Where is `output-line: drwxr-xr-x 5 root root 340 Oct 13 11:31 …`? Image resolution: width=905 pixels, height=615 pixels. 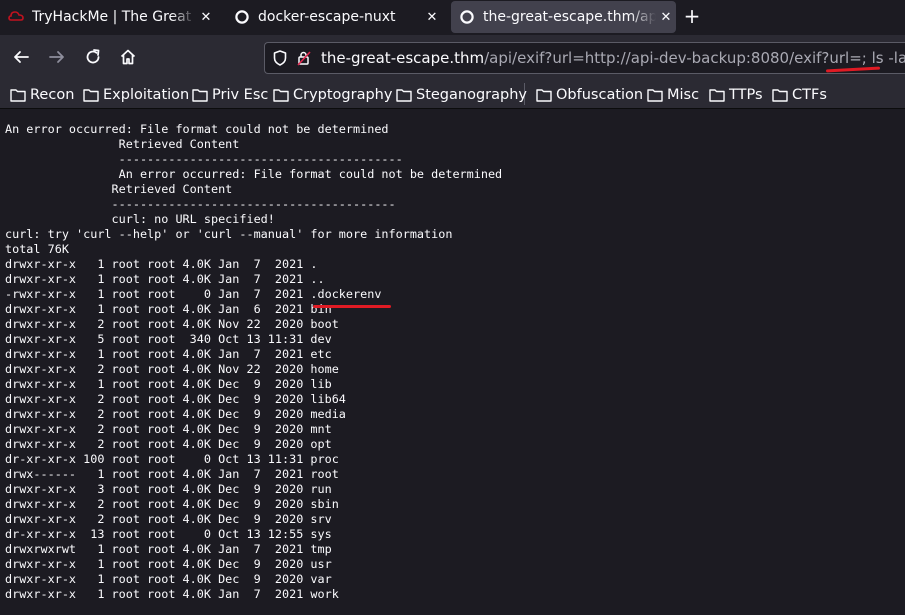 output-line: drwxr-xr-x 5 root root 340 Oct 13 11:31 … is located at coordinates (168, 339).